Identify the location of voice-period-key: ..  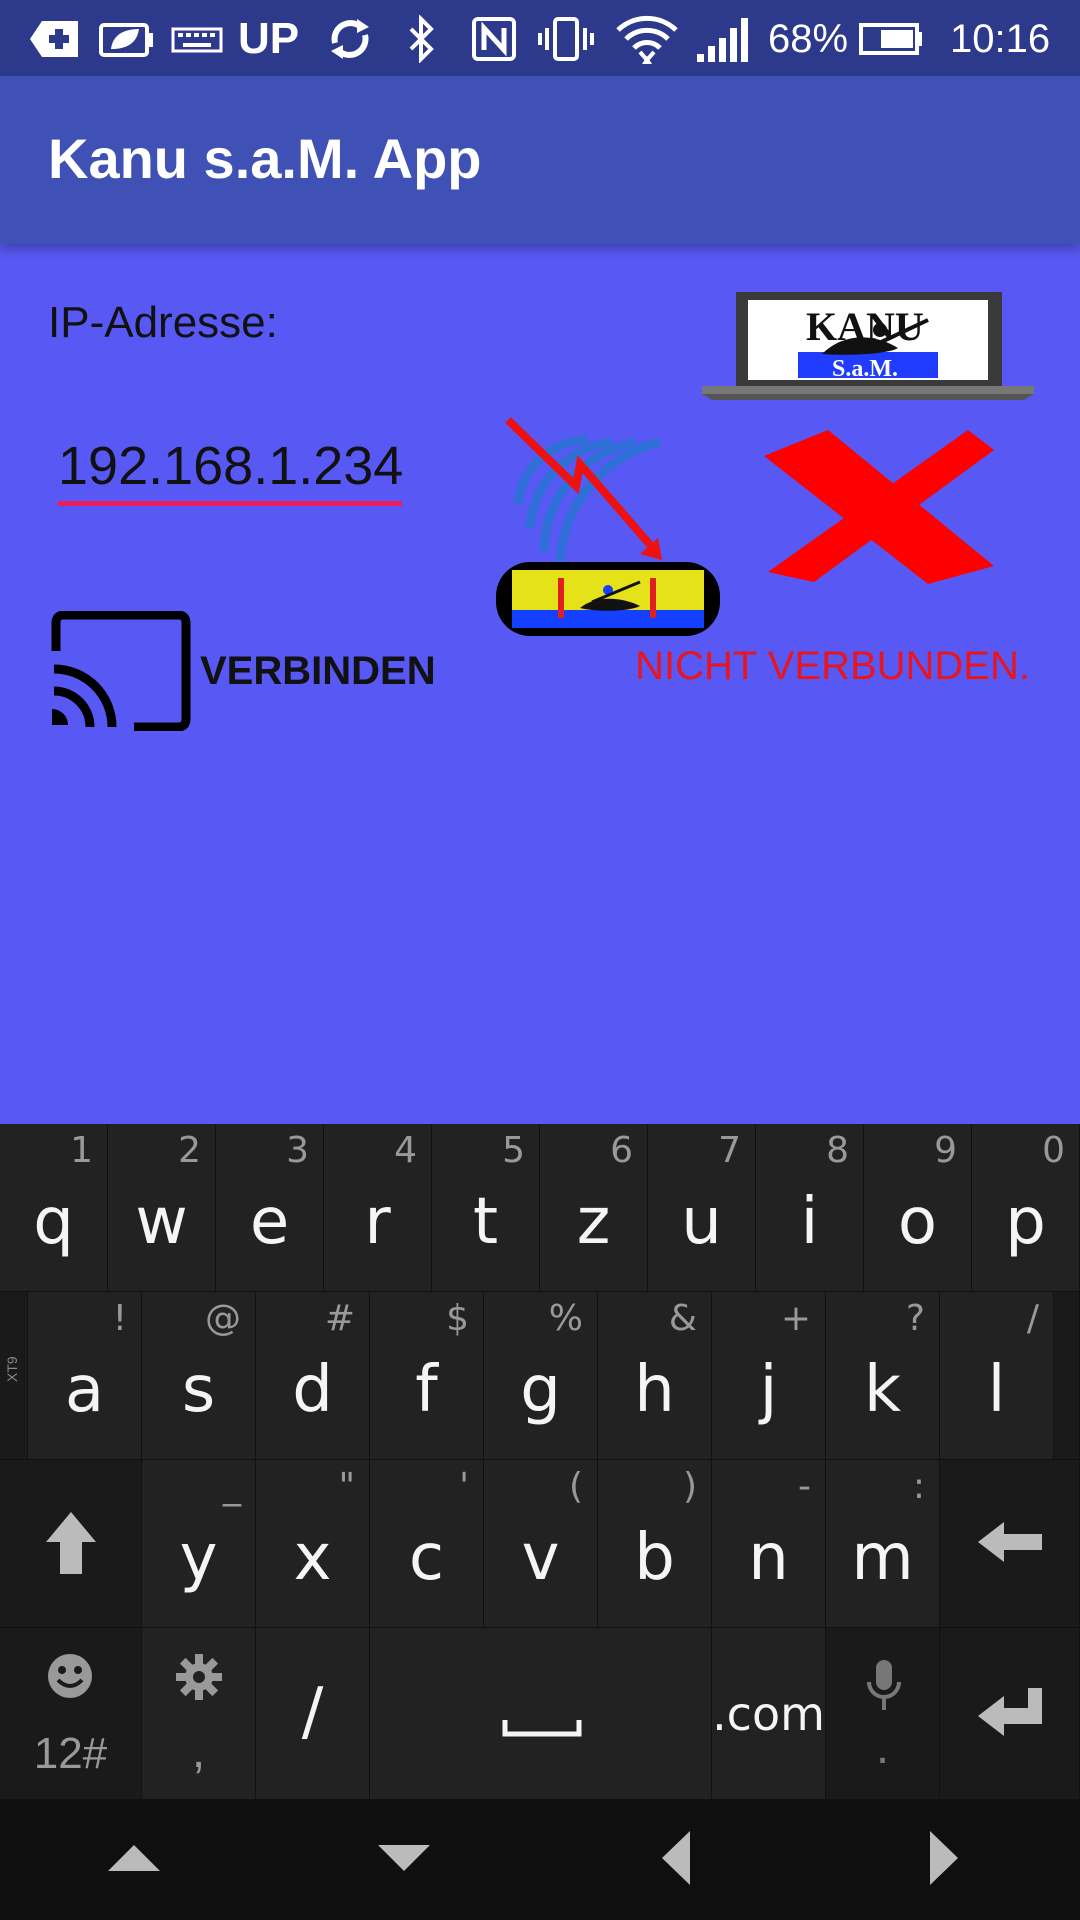
(883, 1714).